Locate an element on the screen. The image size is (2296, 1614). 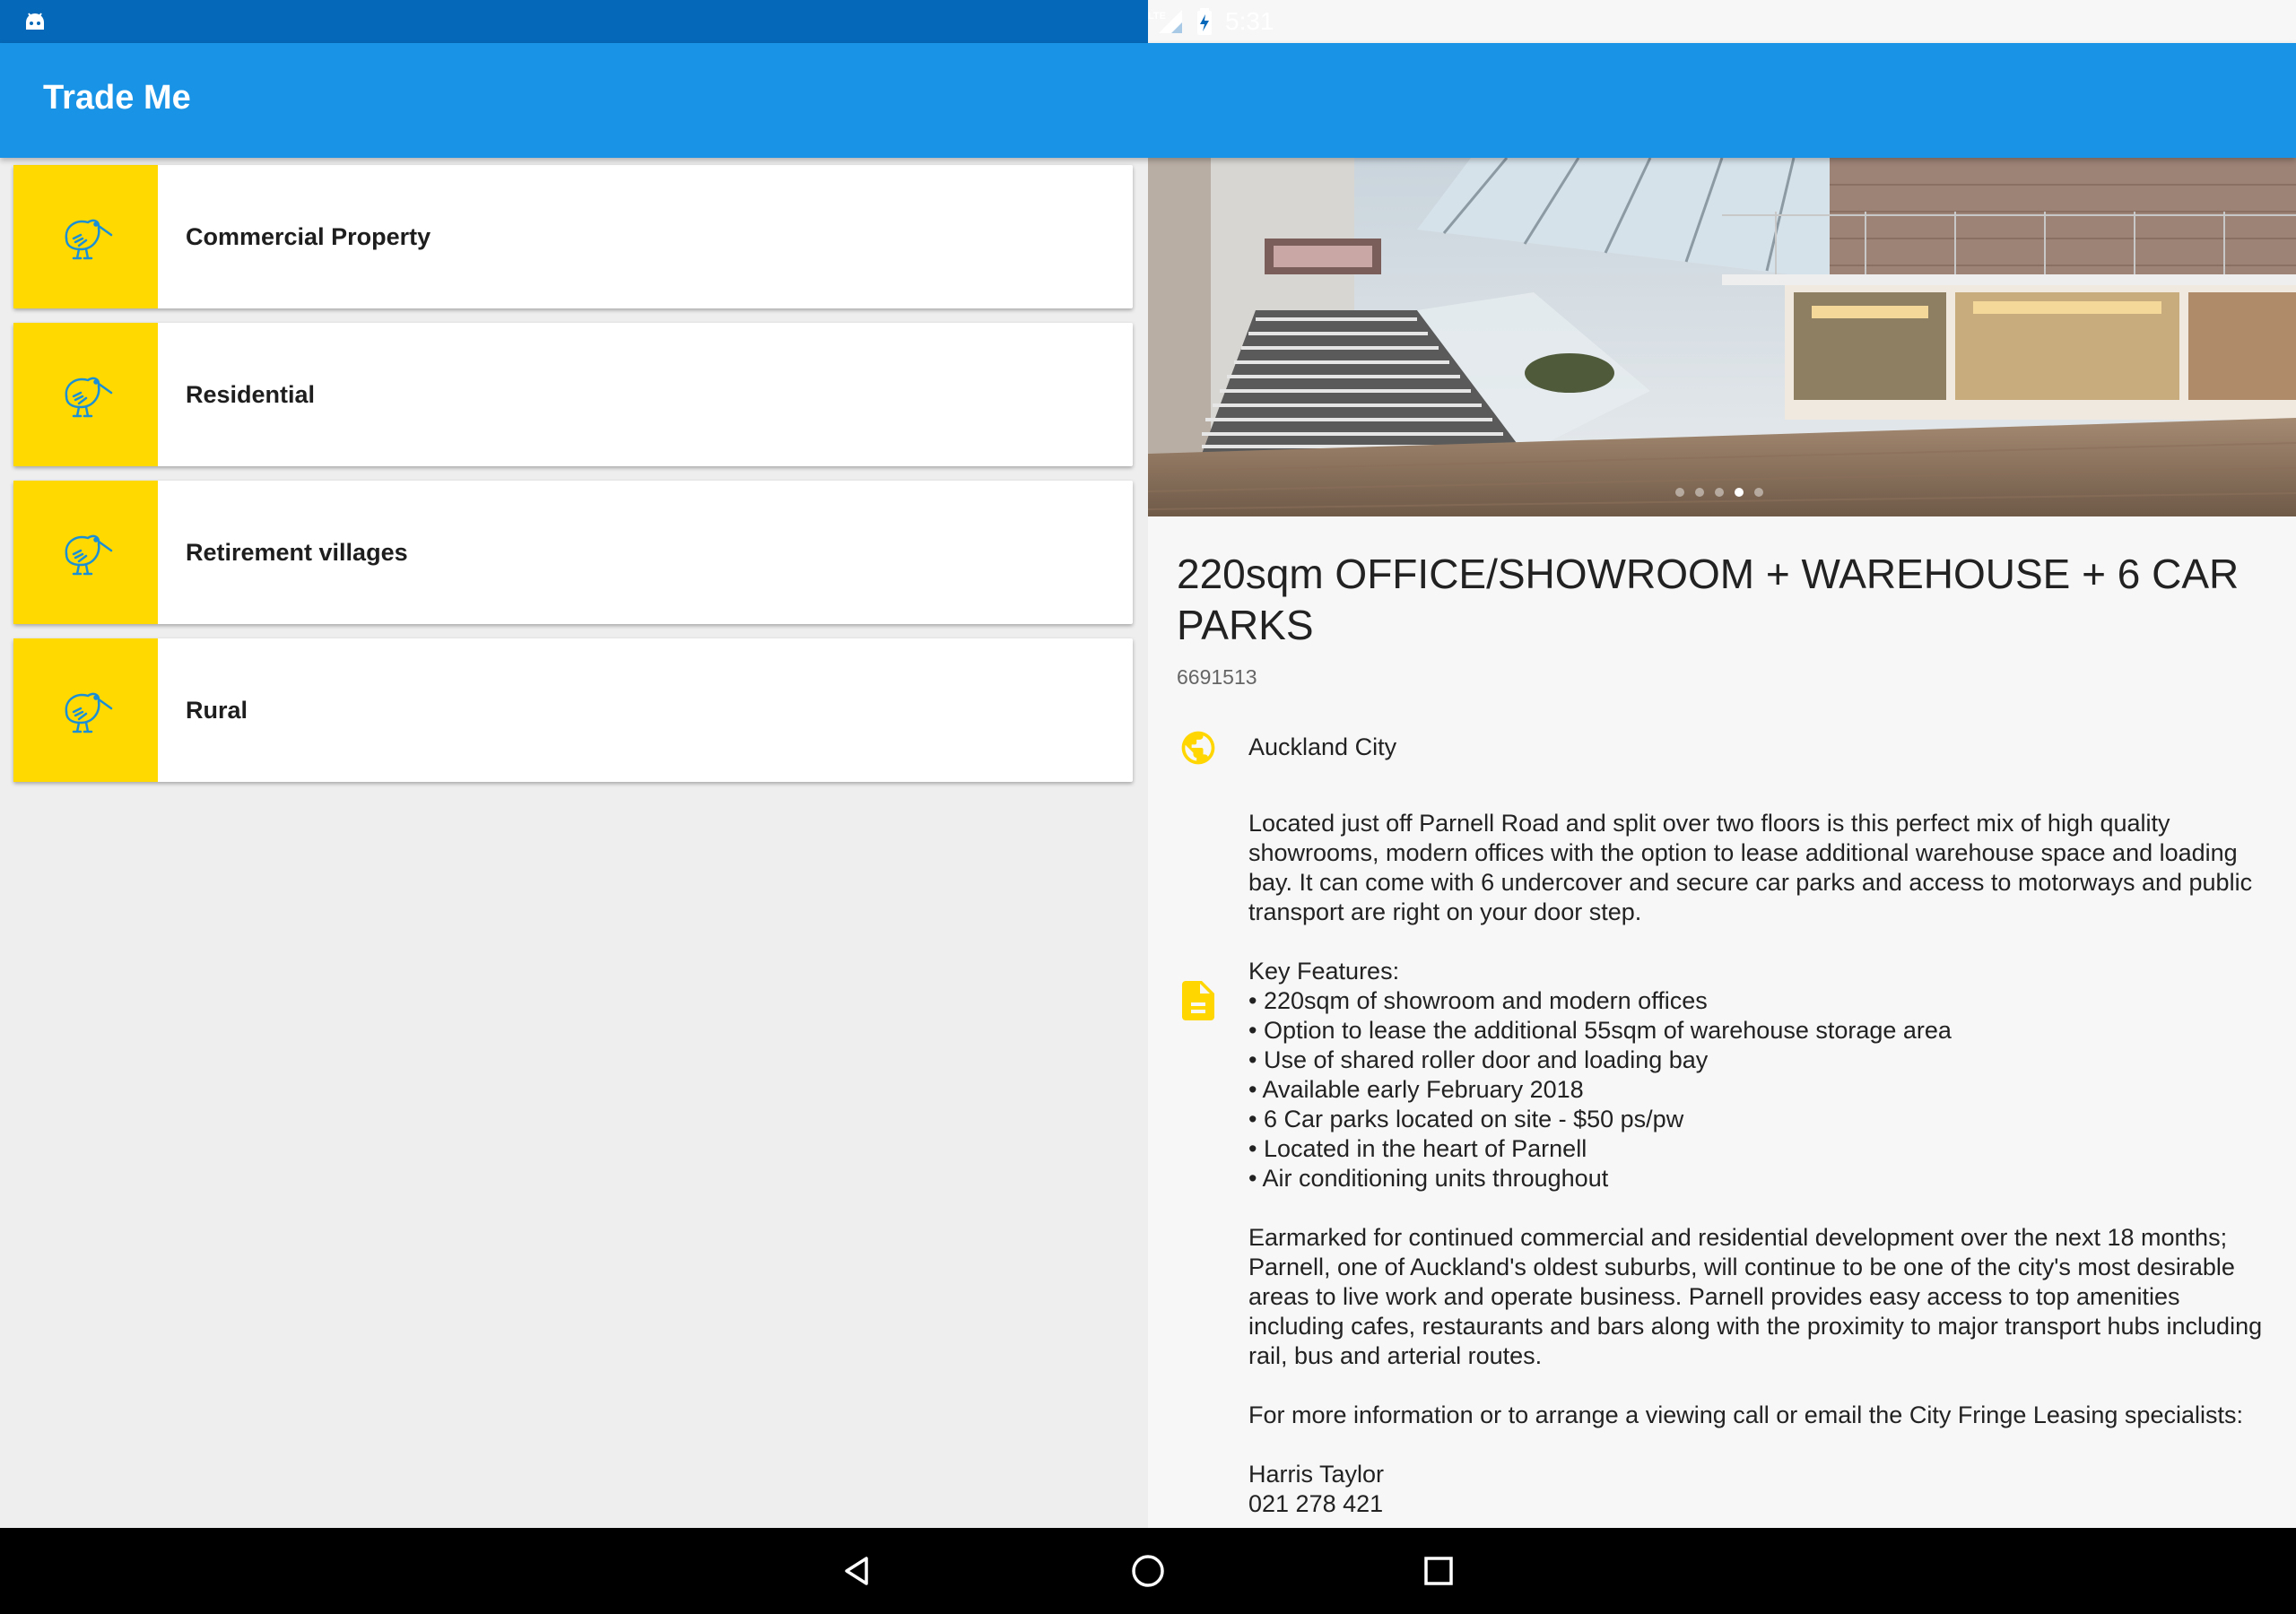
category-label: Retirement villages is located at coordinates (297, 552).